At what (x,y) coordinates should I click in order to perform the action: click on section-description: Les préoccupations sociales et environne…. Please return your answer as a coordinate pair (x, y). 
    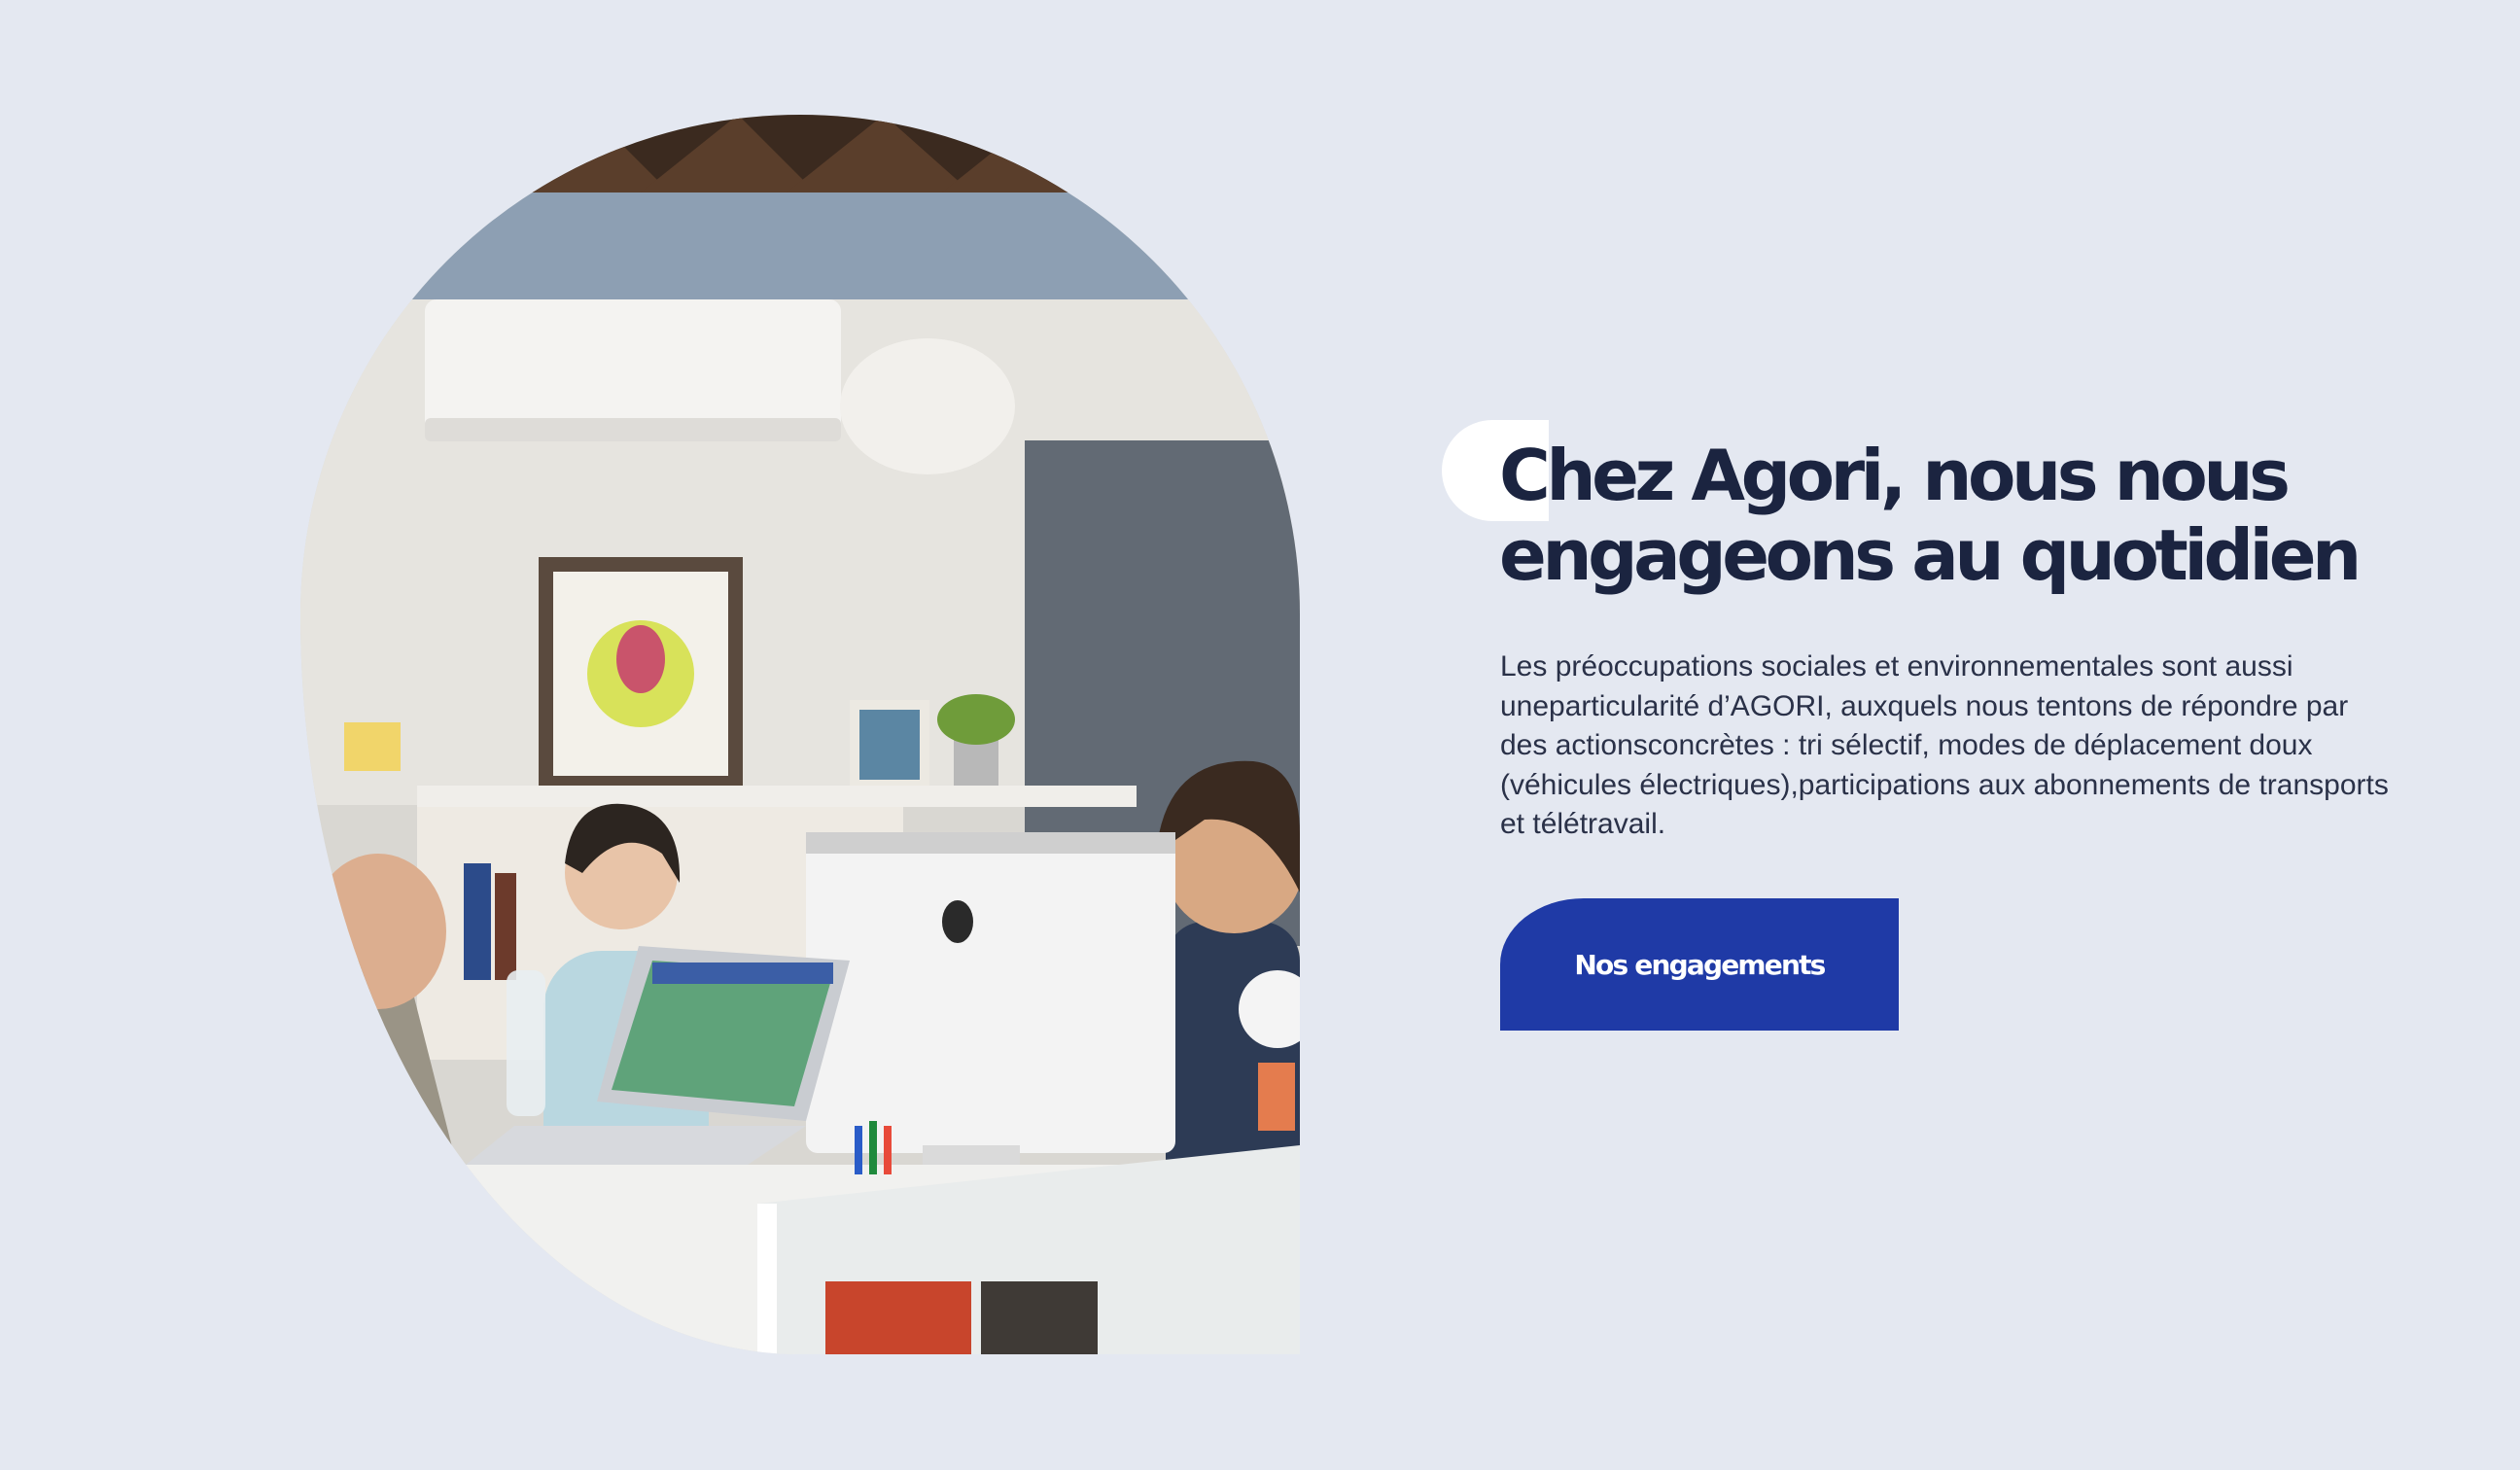
    Looking at the image, I should click on (1944, 745).